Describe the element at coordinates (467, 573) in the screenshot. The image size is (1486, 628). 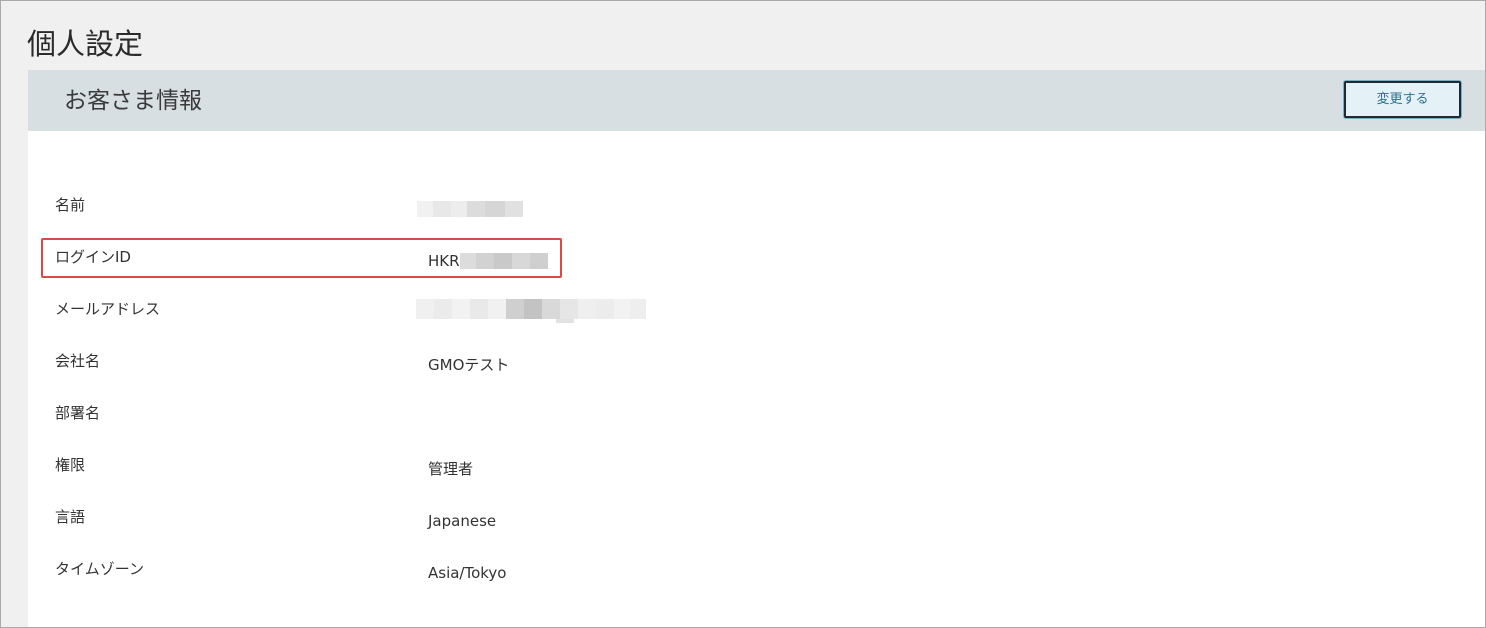
I see `value-timezone: Asia/Tokyo` at that location.